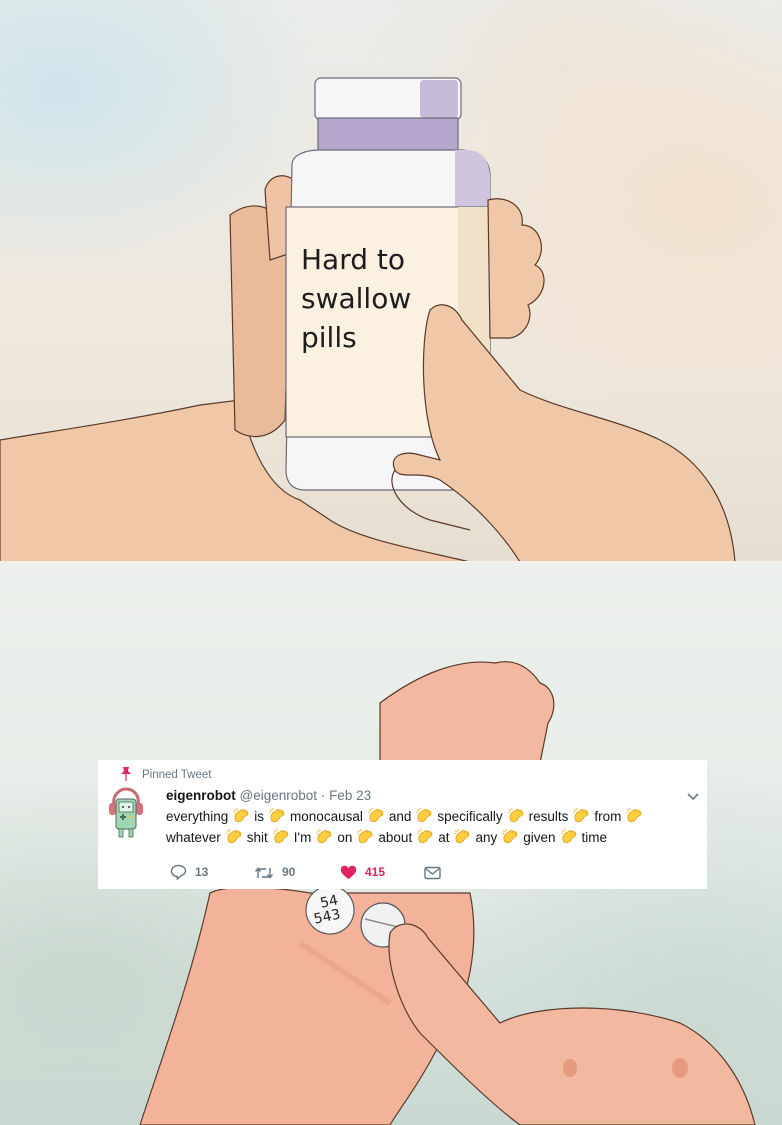  What do you see at coordinates (279, 795) in the screenshot?
I see `handle: @eigenrobot` at bounding box center [279, 795].